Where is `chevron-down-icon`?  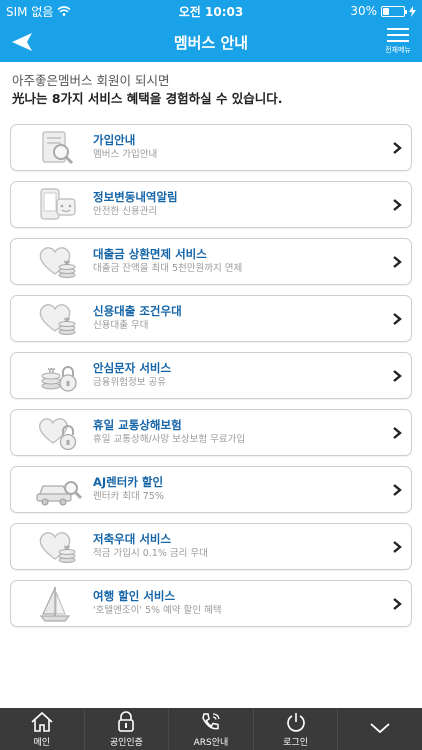
chevron-down-icon is located at coordinates (380, 728).